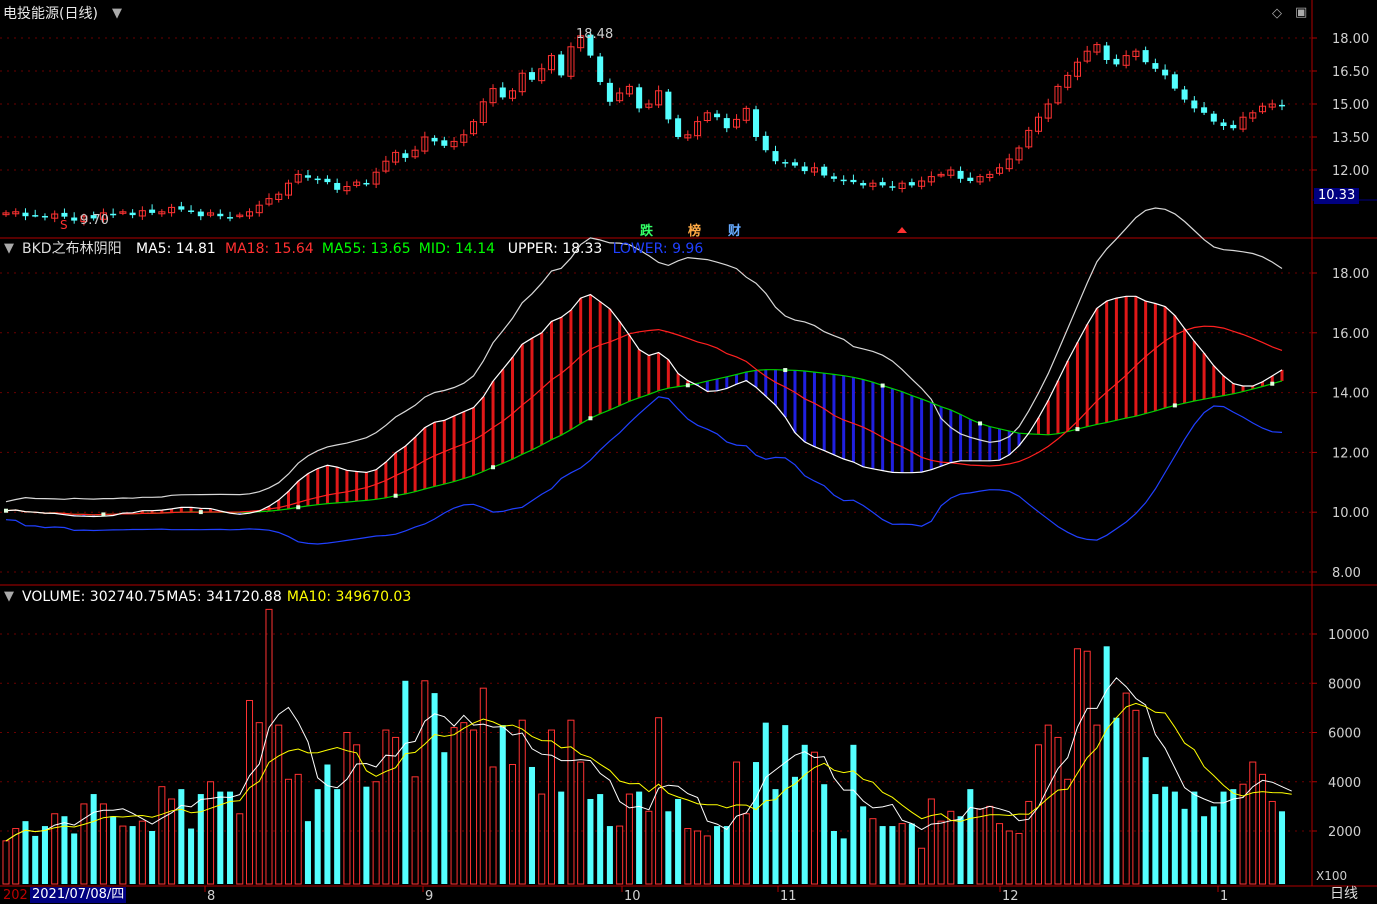 This screenshot has height=904, width=1377. What do you see at coordinates (117, 13) in the screenshot?
I see `title-dropdown-icon: ▼` at bounding box center [117, 13].